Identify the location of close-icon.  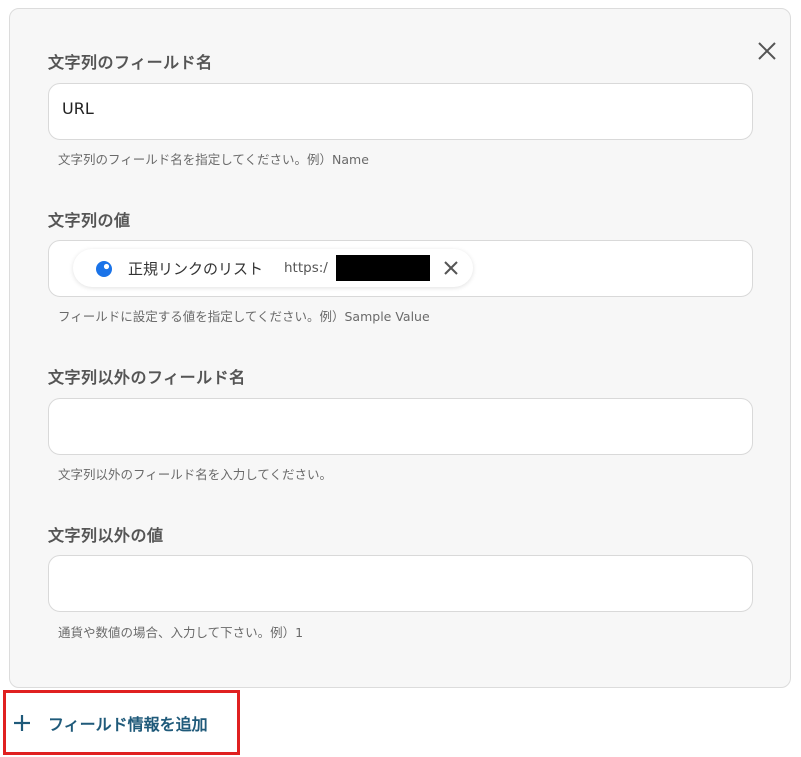
(767, 51).